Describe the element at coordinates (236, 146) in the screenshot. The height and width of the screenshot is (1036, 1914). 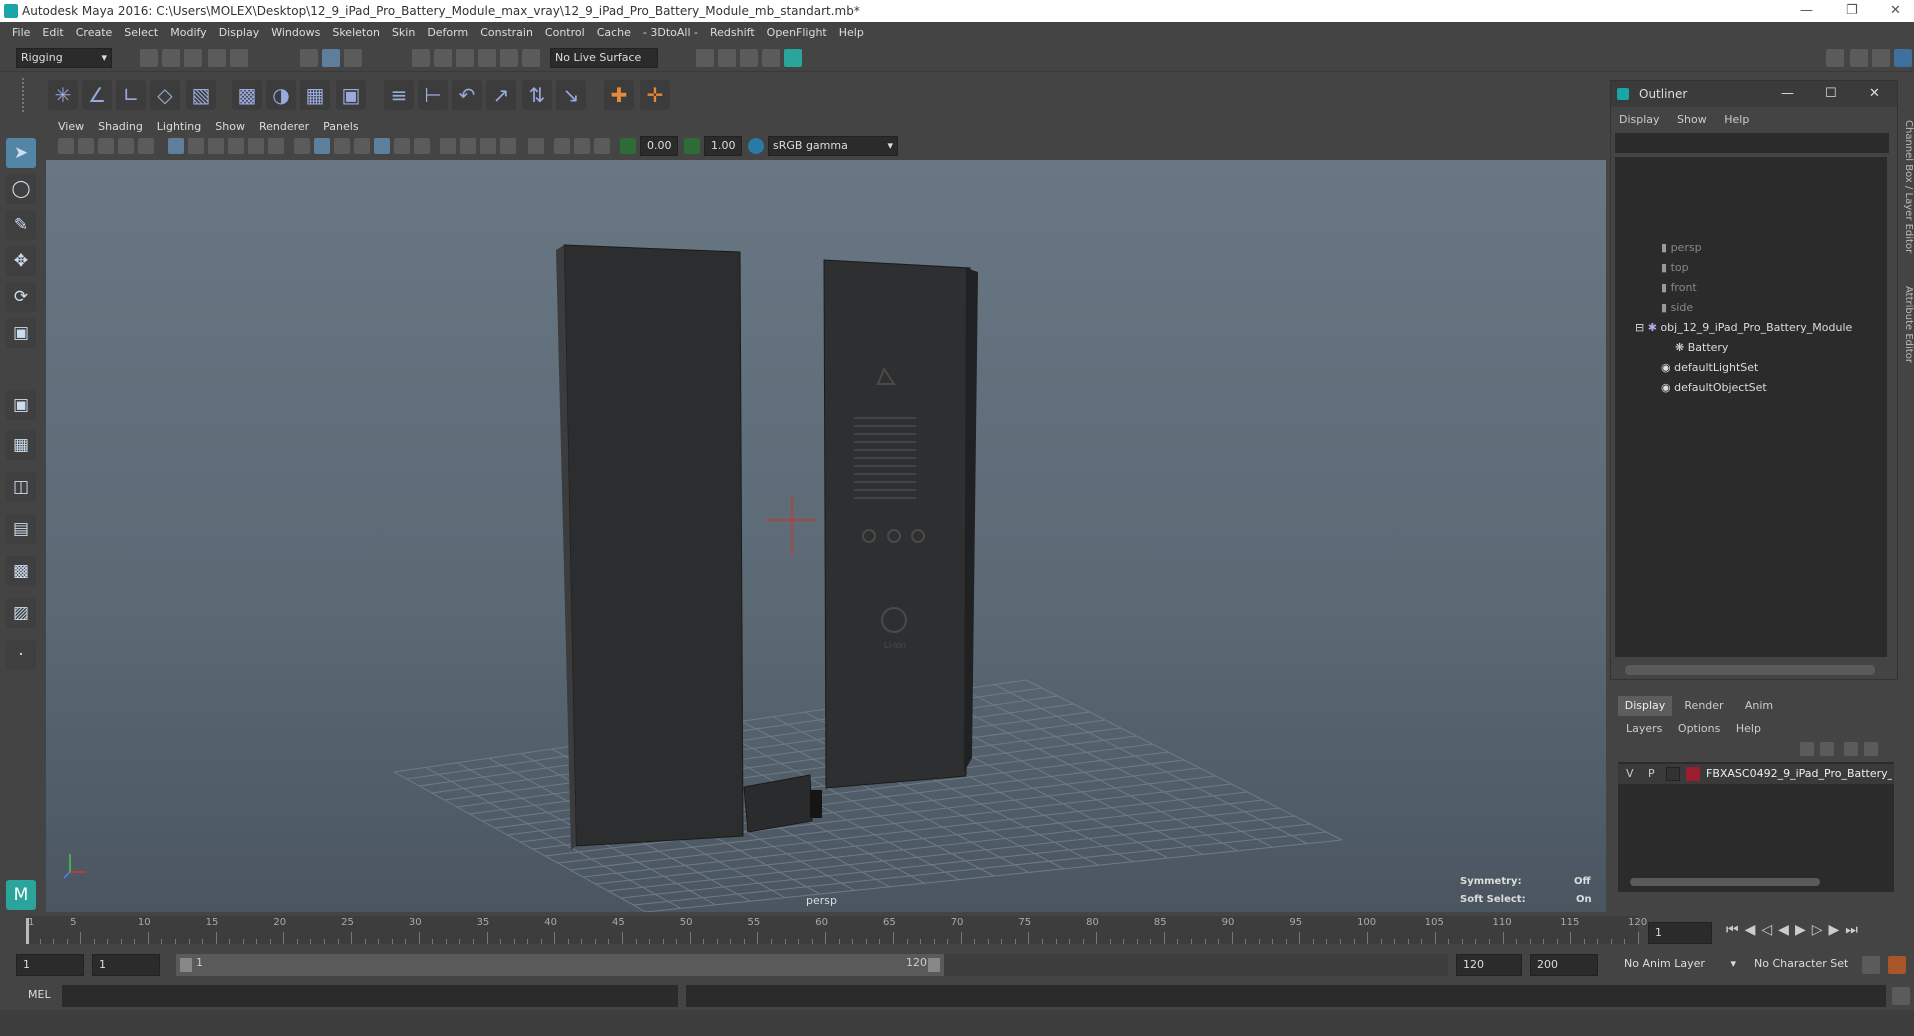
I see `gate-mask-icon` at that location.